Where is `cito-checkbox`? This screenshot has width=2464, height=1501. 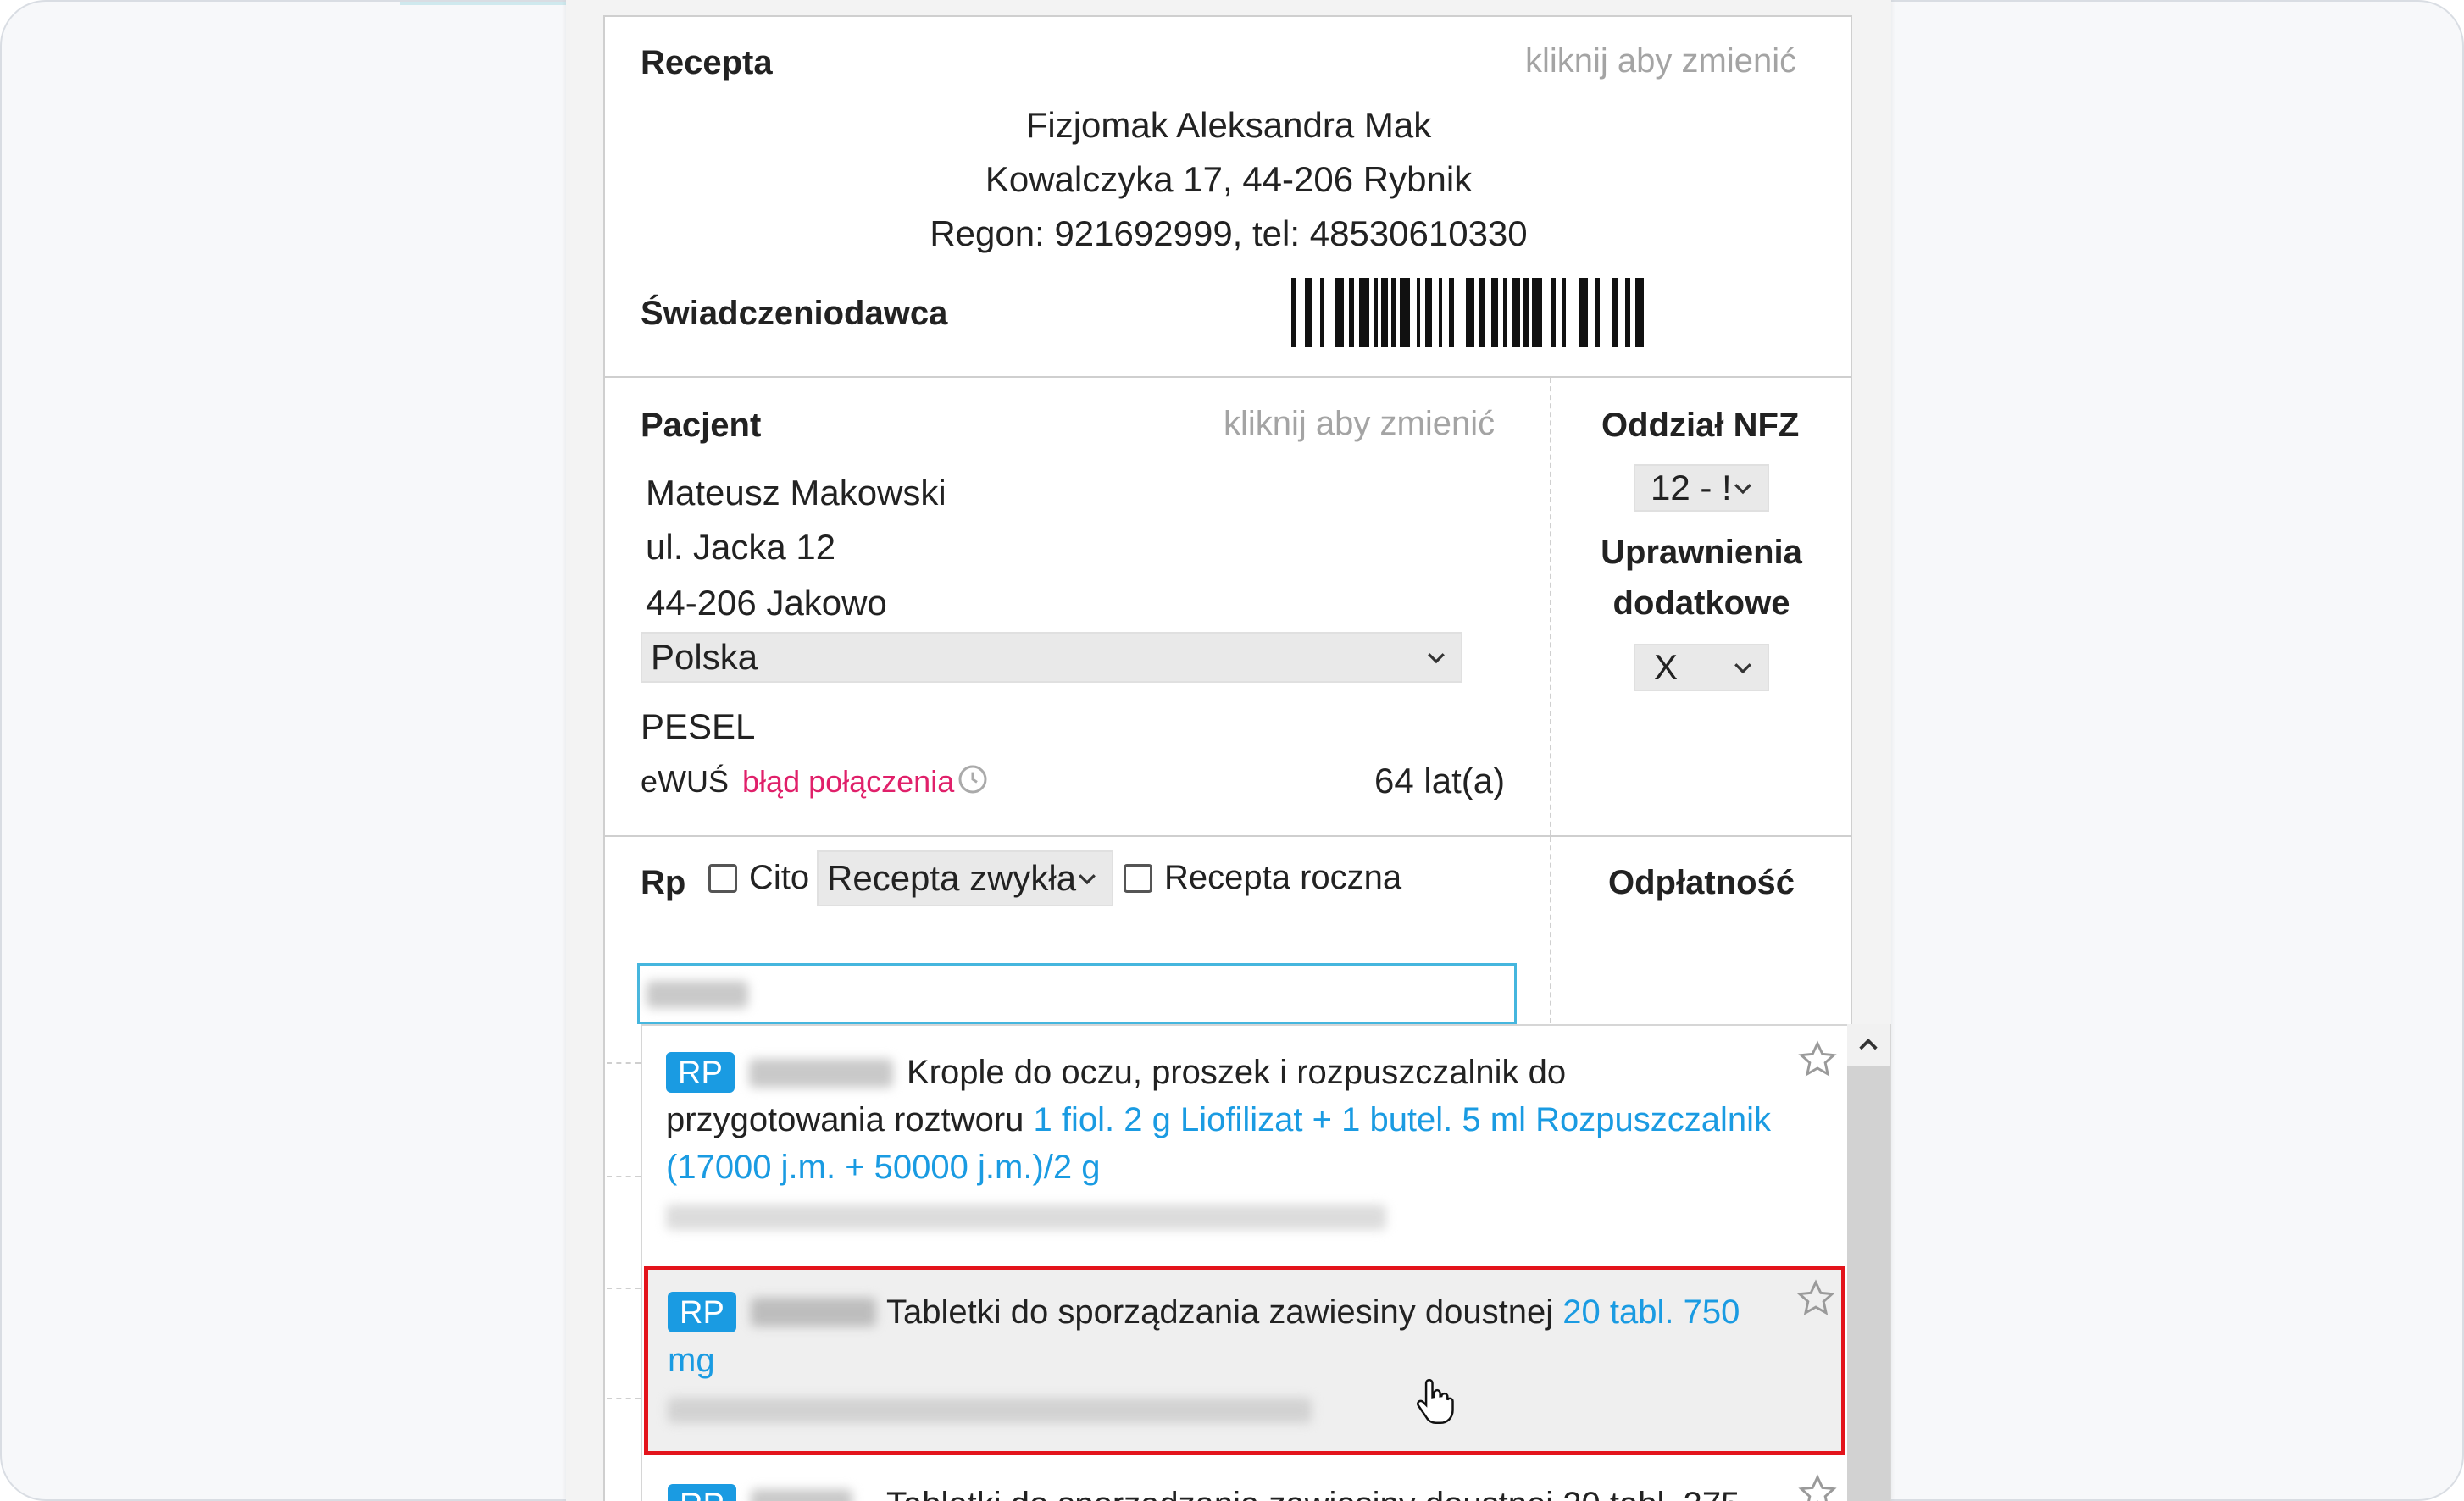
cito-checkbox is located at coordinates (723, 878).